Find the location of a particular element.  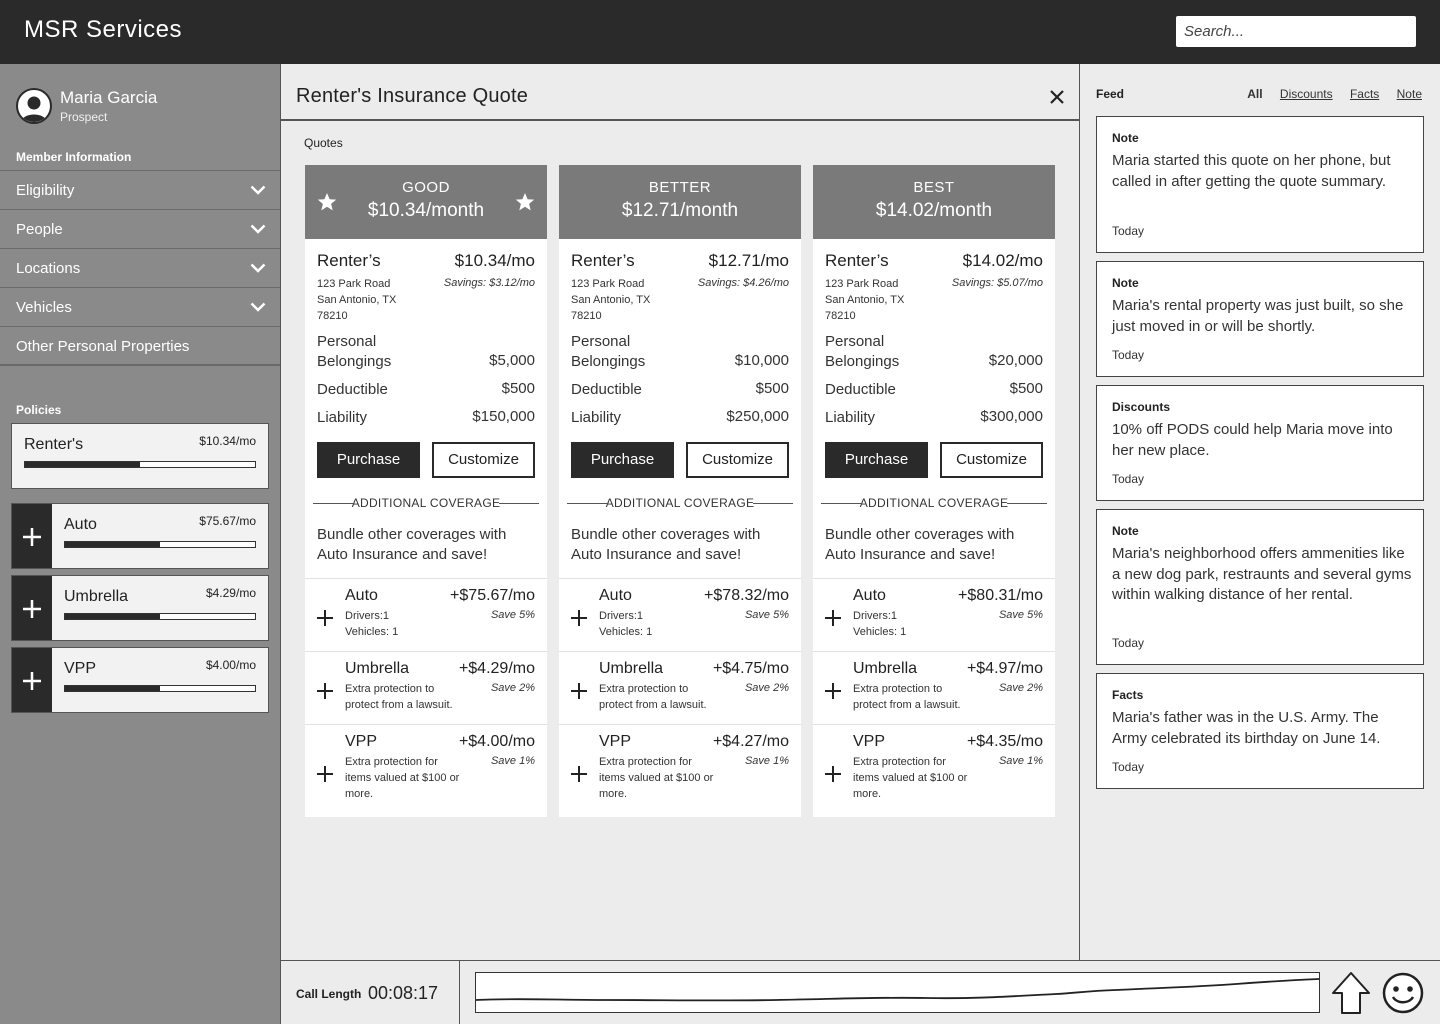

sidebar-item-label: Other Personal Properties is located at coordinates (103, 346).